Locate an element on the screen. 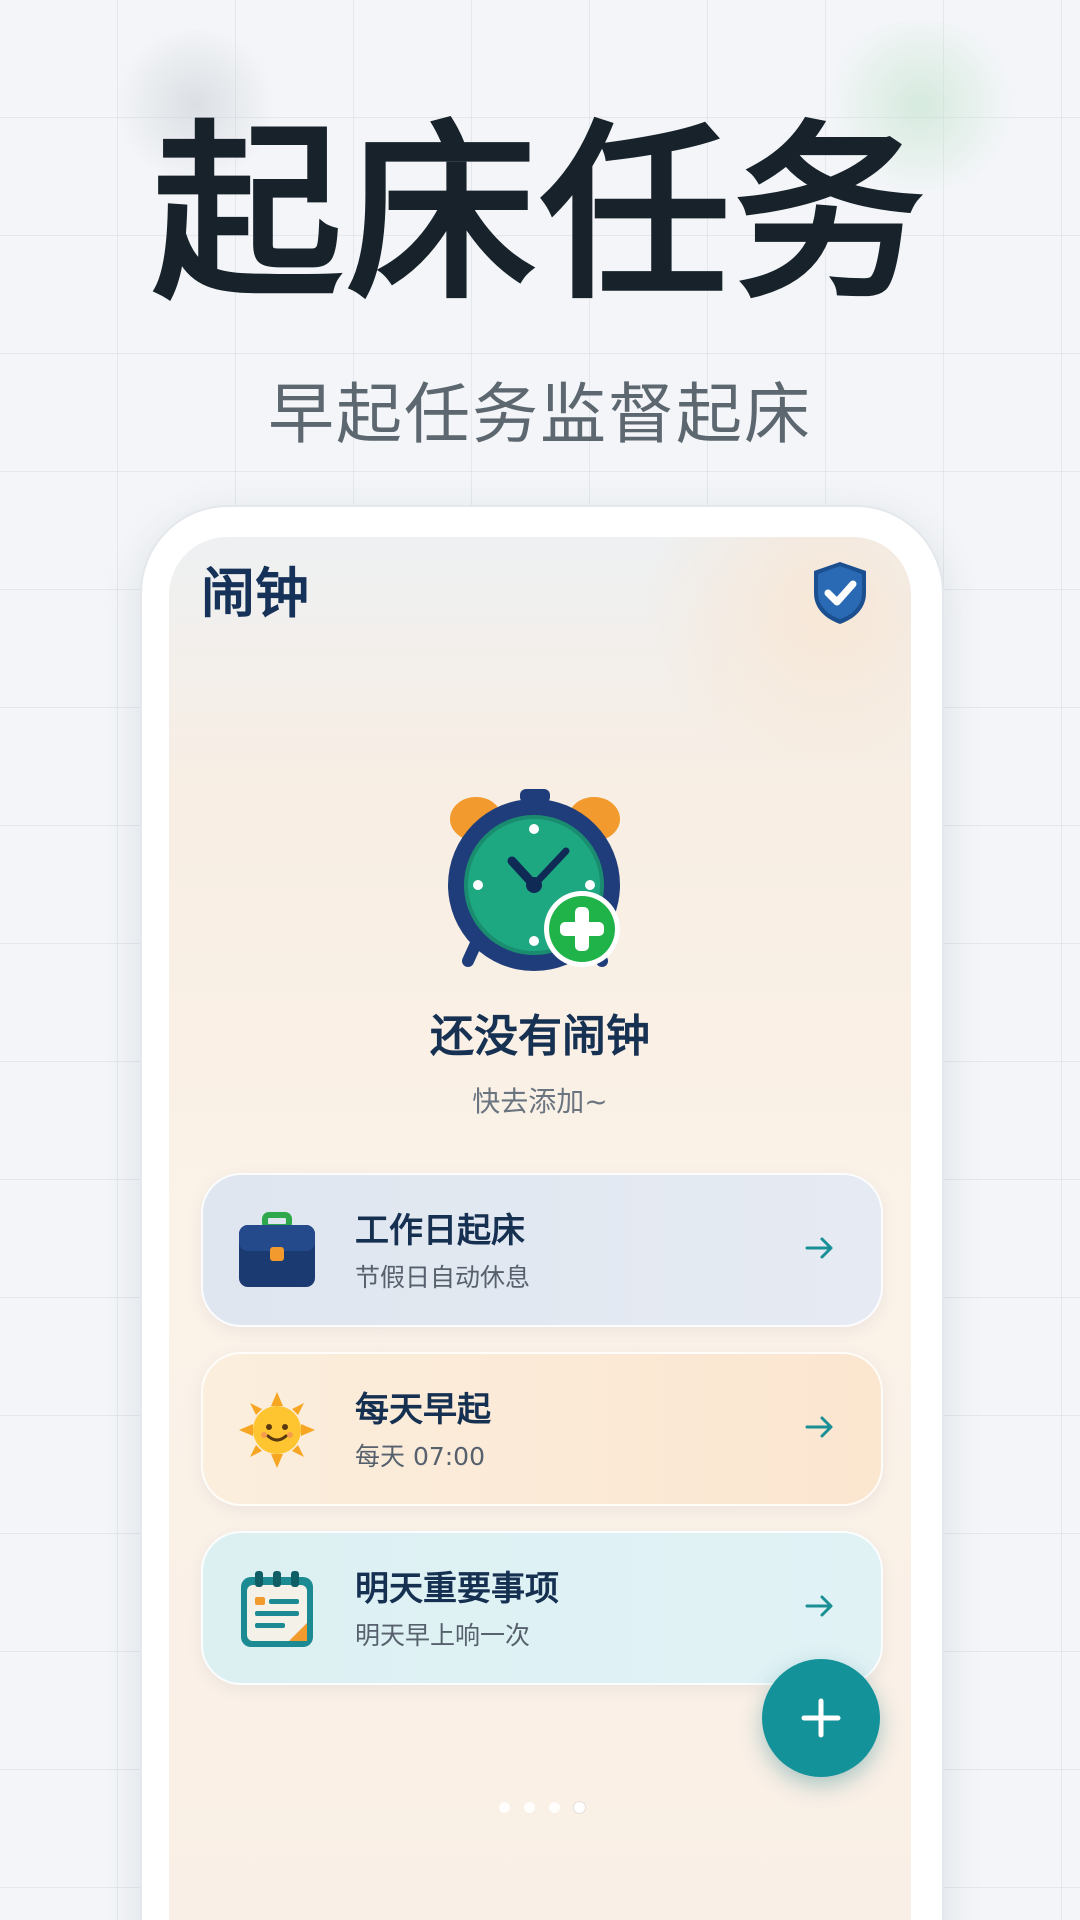 This screenshot has width=1080, height=1920. alarm-clock-add-icon is located at coordinates (535, 877).